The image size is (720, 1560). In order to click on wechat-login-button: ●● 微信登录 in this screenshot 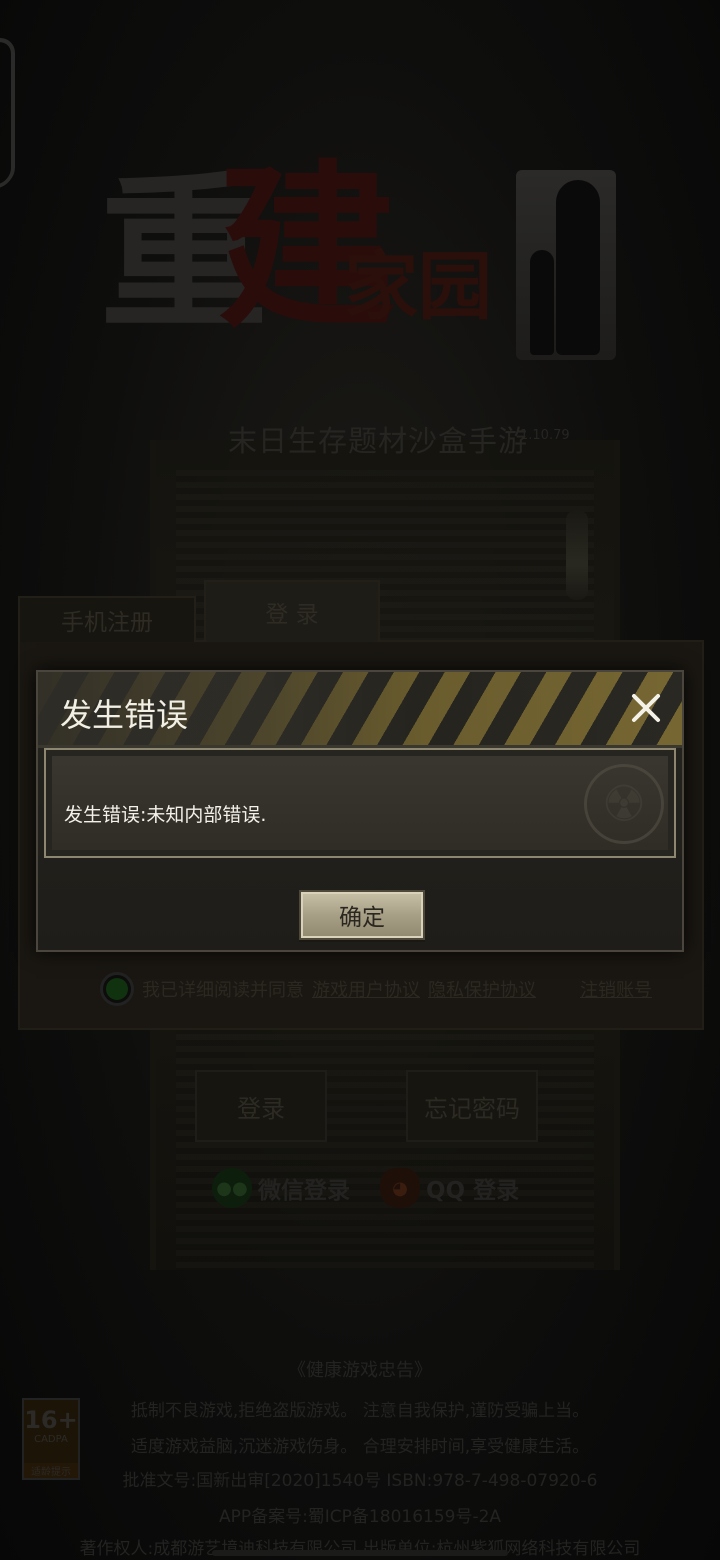, I will do `click(281, 1188)`.